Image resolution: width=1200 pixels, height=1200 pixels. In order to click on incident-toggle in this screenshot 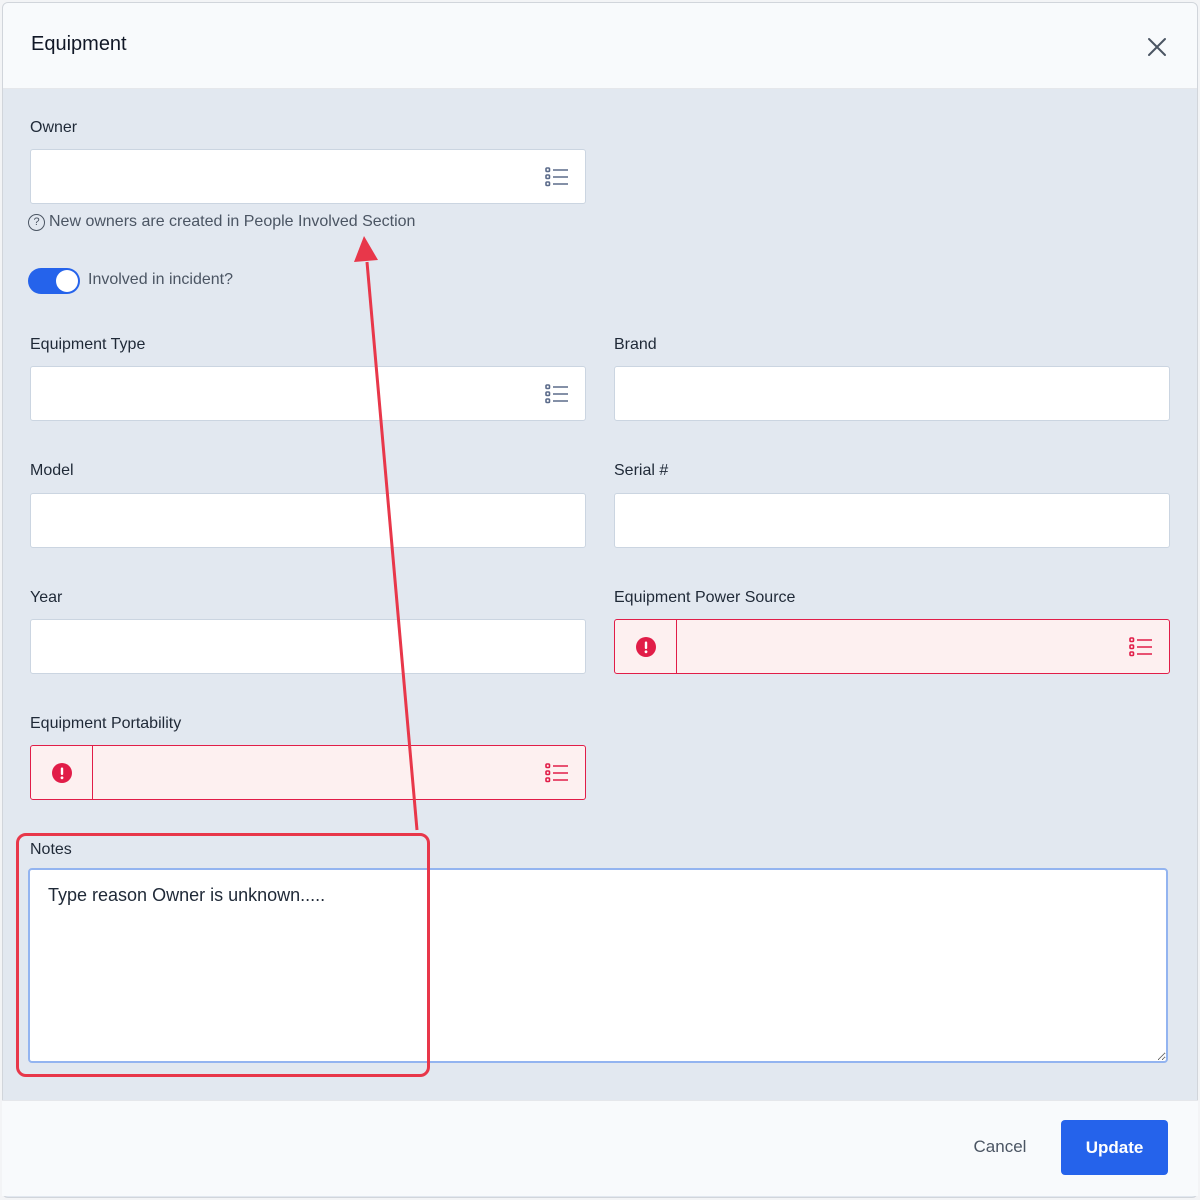, I will do `click(54, 281)`.